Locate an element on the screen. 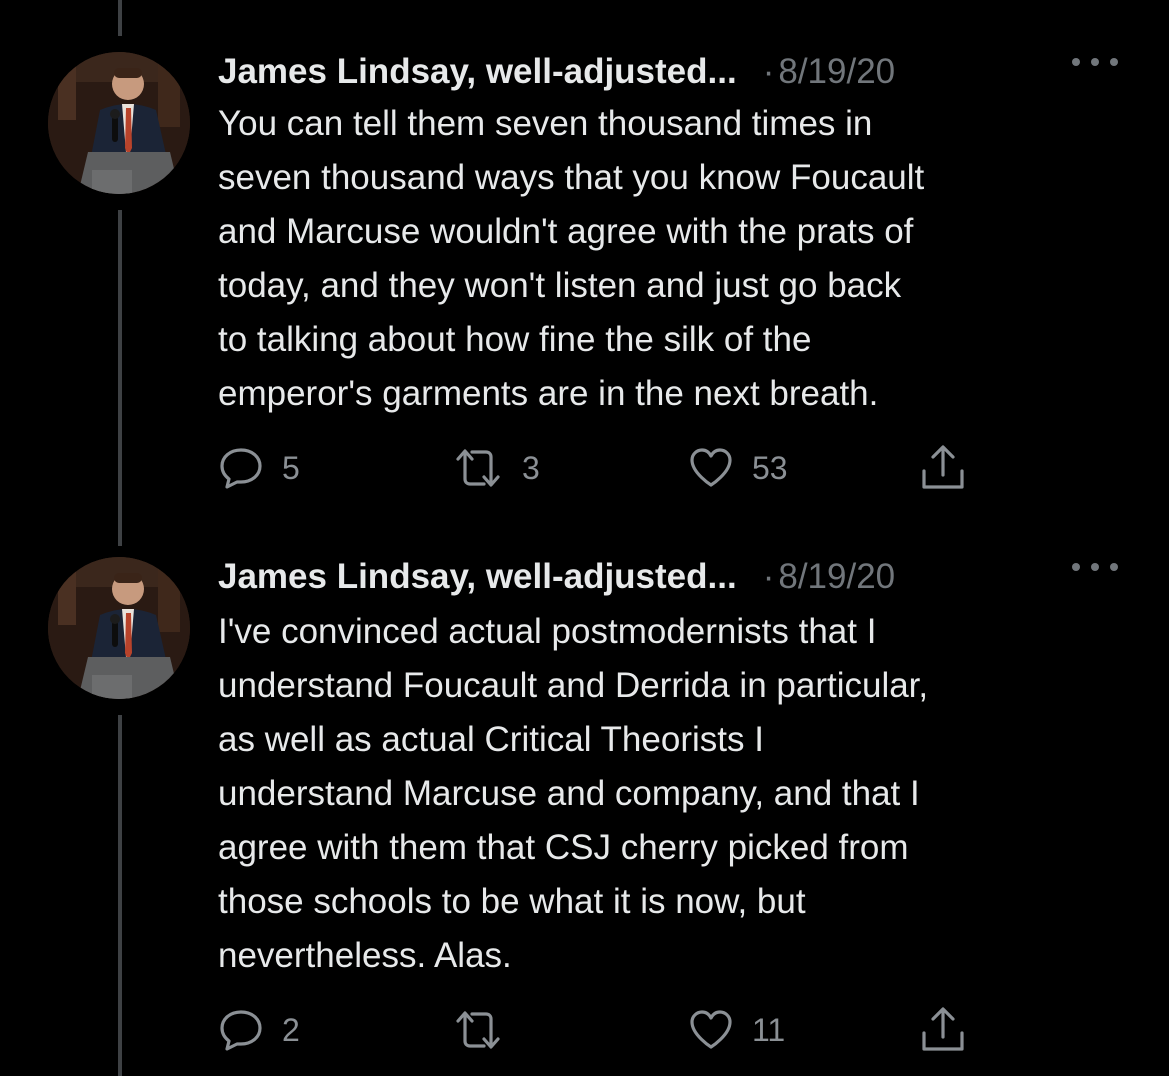 Image resolution: width=1169 pixels, height=1076 pixels. reply-button: 5 is located at coordinates (259, 468).